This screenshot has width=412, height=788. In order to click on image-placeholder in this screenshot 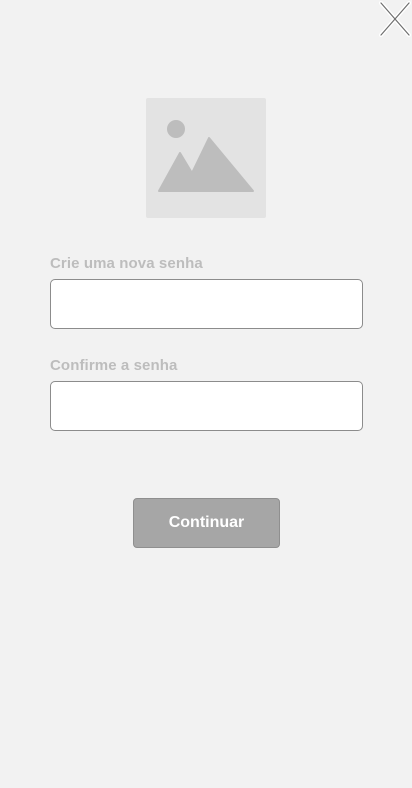, I will do `click(206, 158)`.